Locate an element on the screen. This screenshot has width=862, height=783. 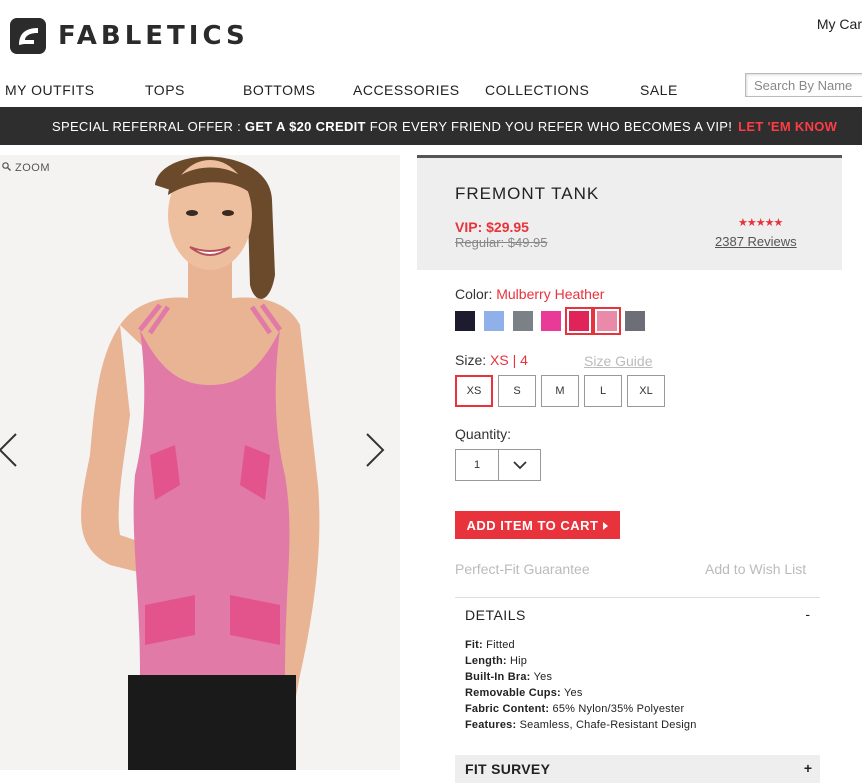
nav-accessories: ACCESSORIES is located at coordinates (406, 90).